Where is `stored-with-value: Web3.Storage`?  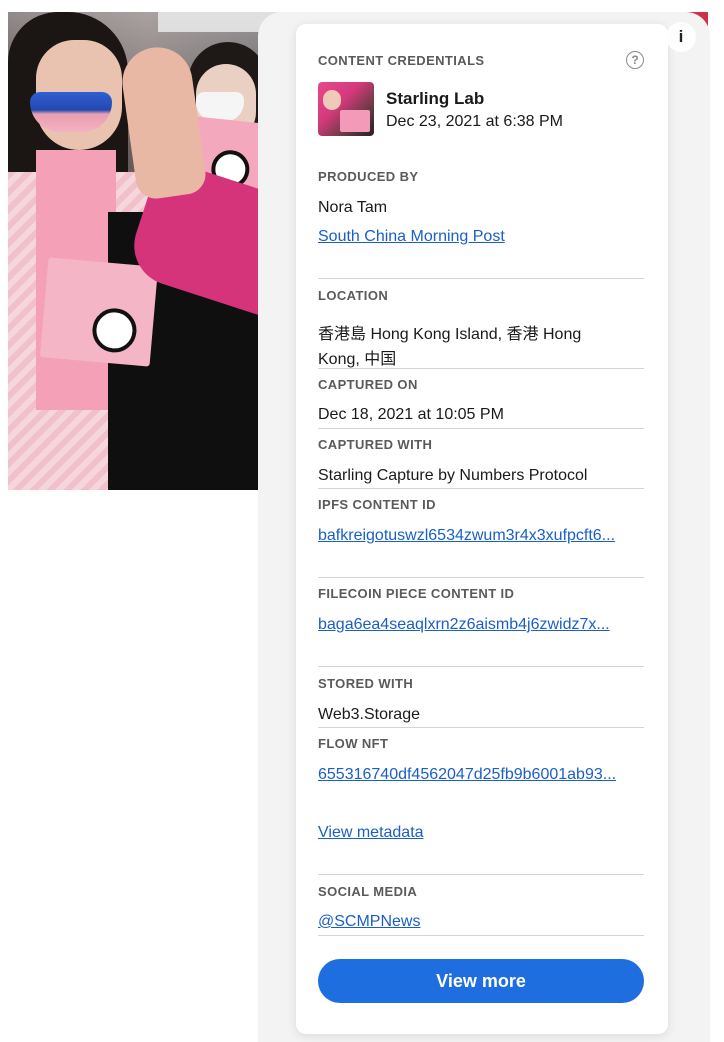 stored-with-value: Web3.Storage is located at coordinates (369, 714).